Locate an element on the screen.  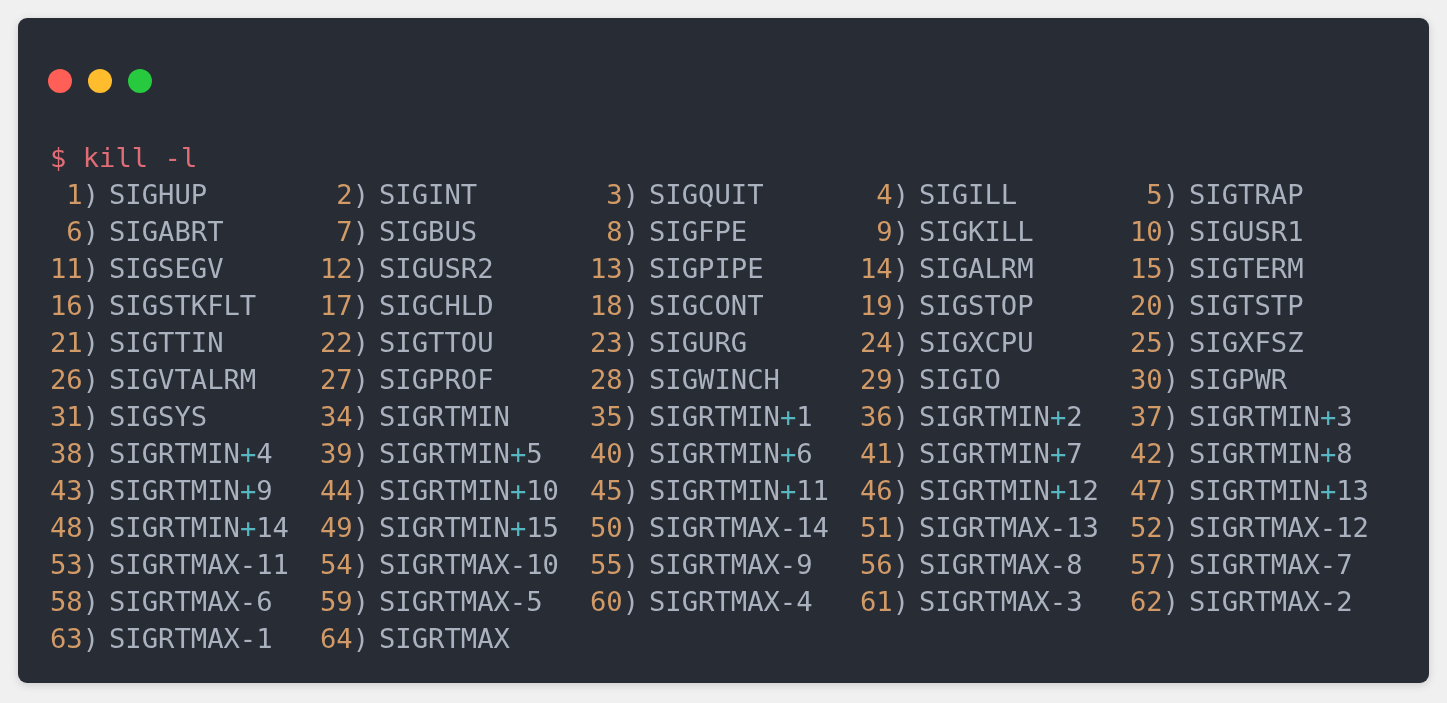
signal-entry: 18) SIGCONT is located at coordinates (677, 306).